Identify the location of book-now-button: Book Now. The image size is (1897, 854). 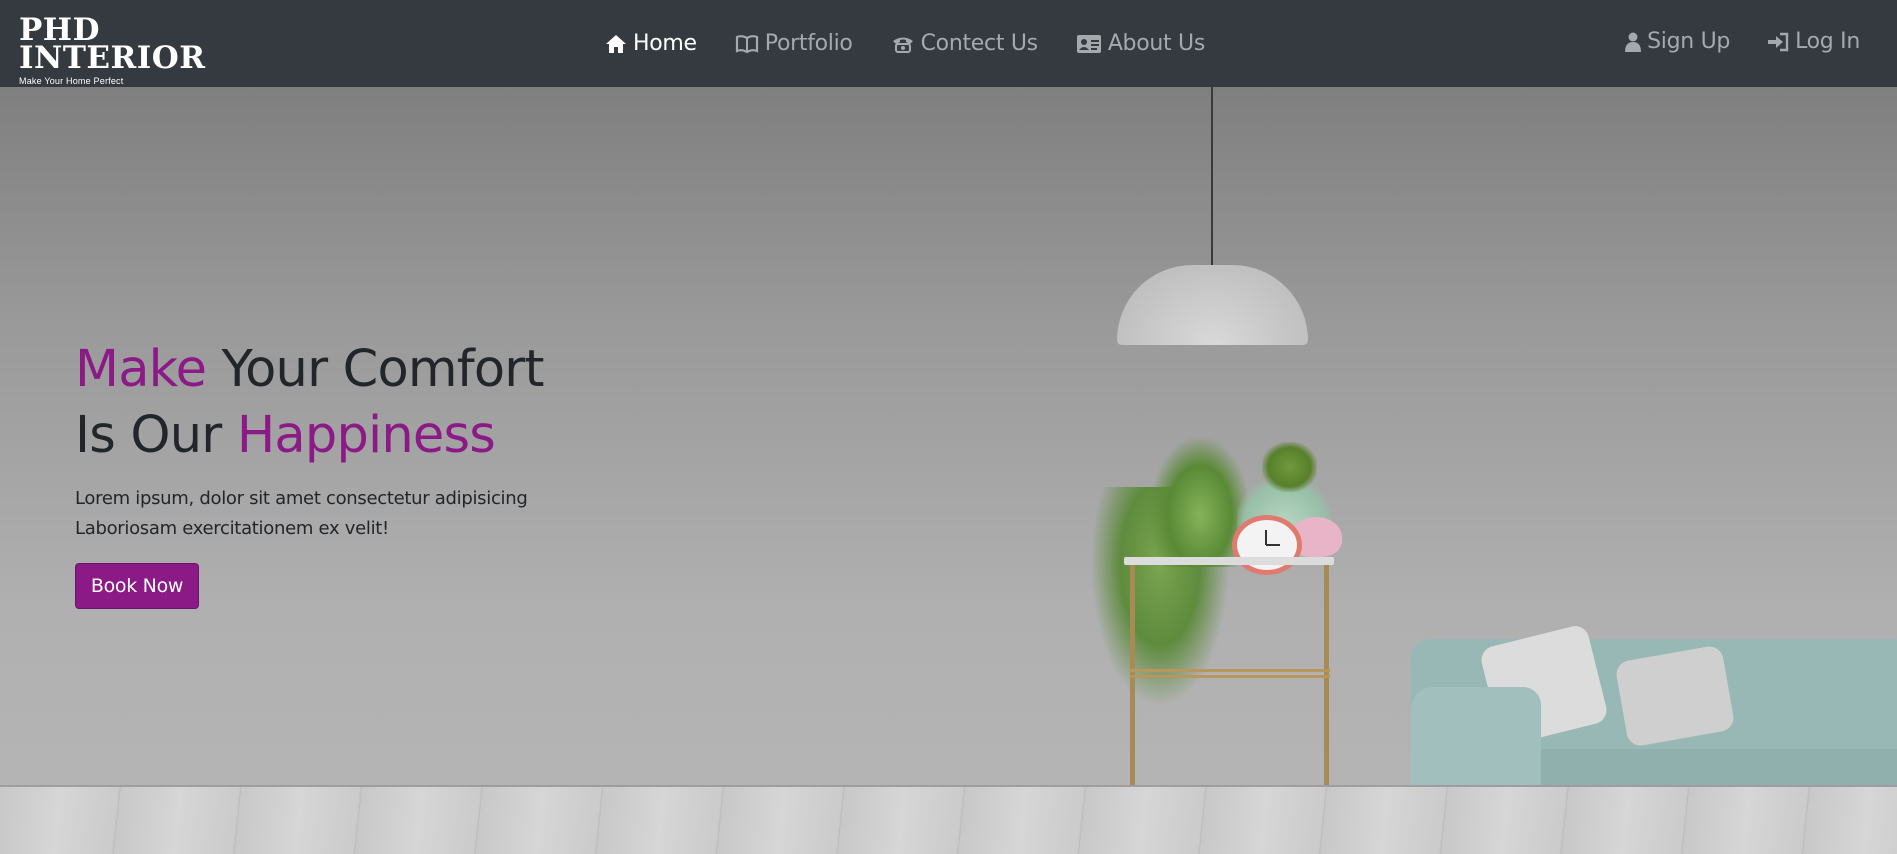
(137, 586).